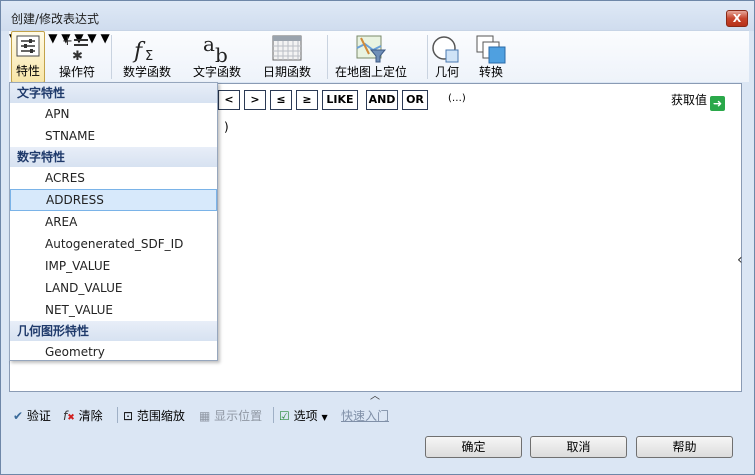 The height and width of the screenshot is (475, 755). I want to click on help-button: 帮助, so click(684, 447).